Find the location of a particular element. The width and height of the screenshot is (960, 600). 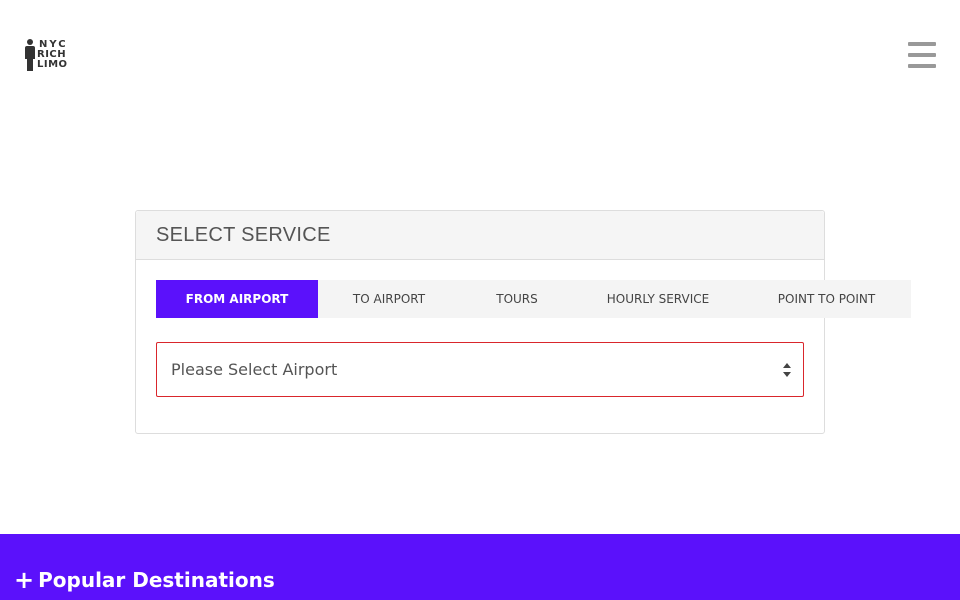

popular-destinations-toggle: + Popular Destinations is located at coordinates (144, 580).